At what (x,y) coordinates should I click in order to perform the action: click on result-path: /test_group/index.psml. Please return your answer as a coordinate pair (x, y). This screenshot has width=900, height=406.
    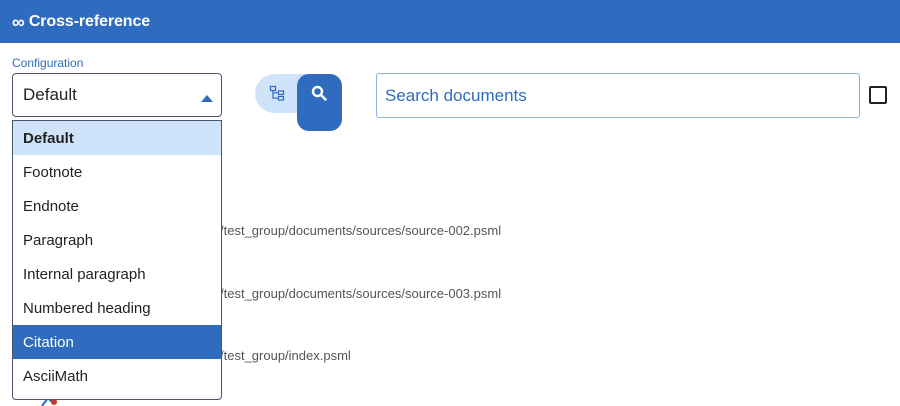
    Looking at the image, I should click on (285, 355).